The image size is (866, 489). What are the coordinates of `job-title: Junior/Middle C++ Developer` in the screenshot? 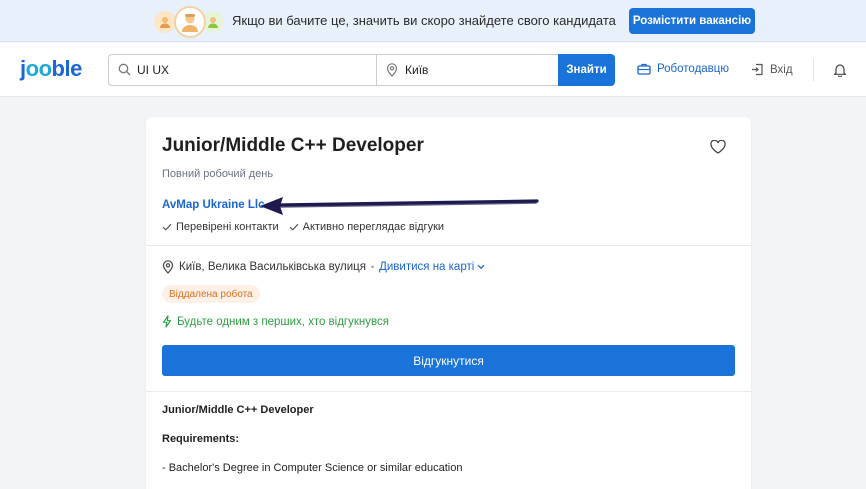 It's located at (293, 145).